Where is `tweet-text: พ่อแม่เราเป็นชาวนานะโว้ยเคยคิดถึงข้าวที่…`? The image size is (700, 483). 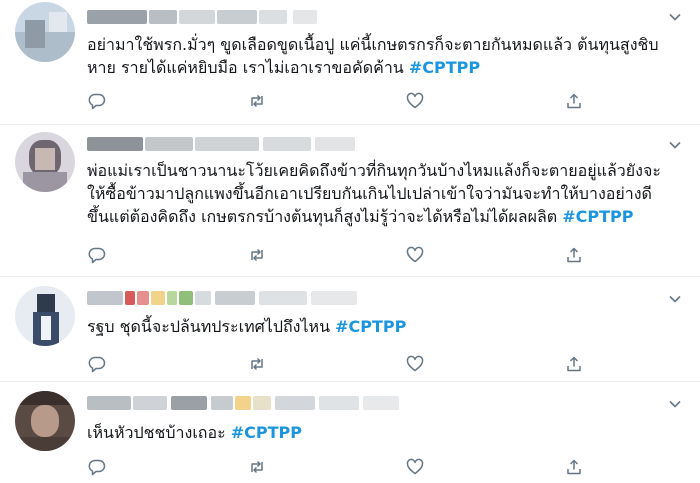 tweet-text: พ่อแม่เราเป็นชาวนานะโว้ยเคยคิดถึงข้าวที่… is located at coordinates (382, 193).